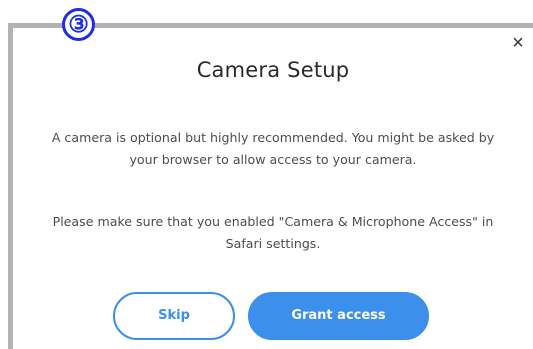 Image resolution: width=533 pixels, height=349 pixels. Describe the element at coordinates (273, 243) in the screenshot. I see `safari-settings-line-2: Safari settings.` at that location.